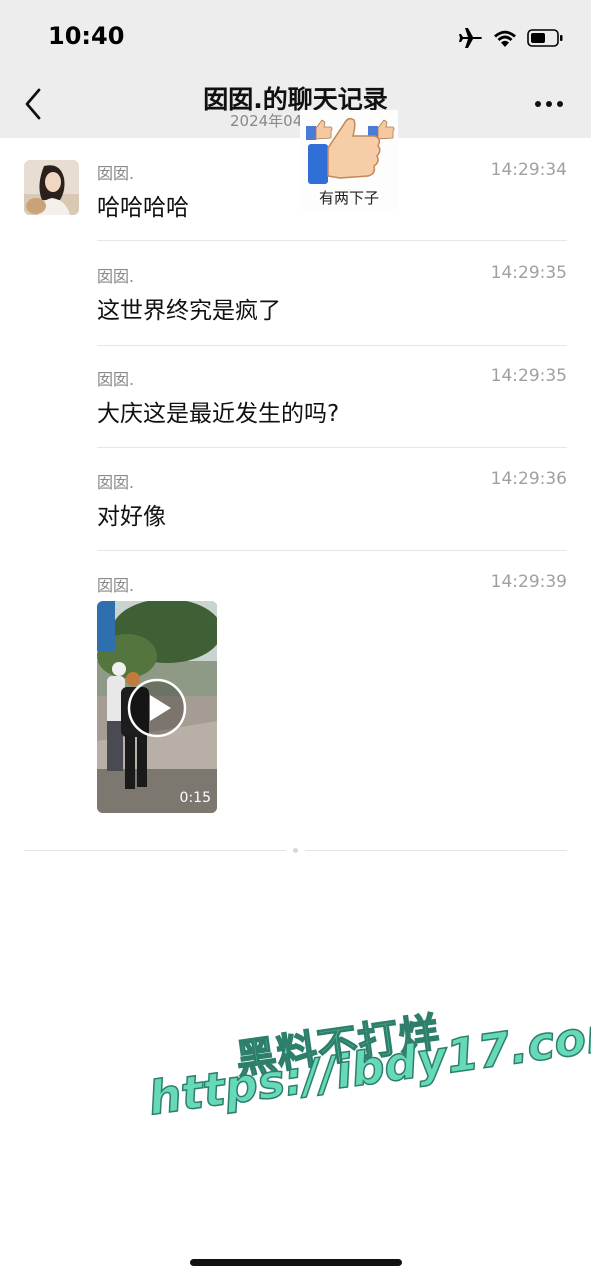 The image size is (591, 1280). I want to click on message-item: 囡囡. 14:29:35 这世界终究是疯了, so click(332, 294).